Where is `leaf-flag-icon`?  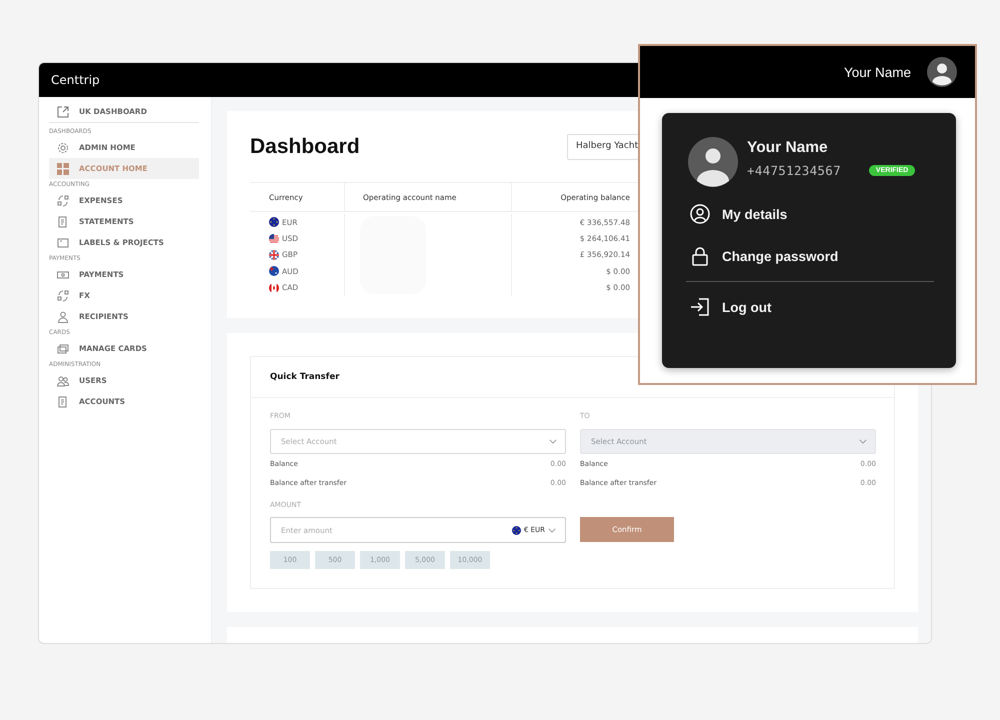
leaf-flag-icon is located at coordinates (274, 287).